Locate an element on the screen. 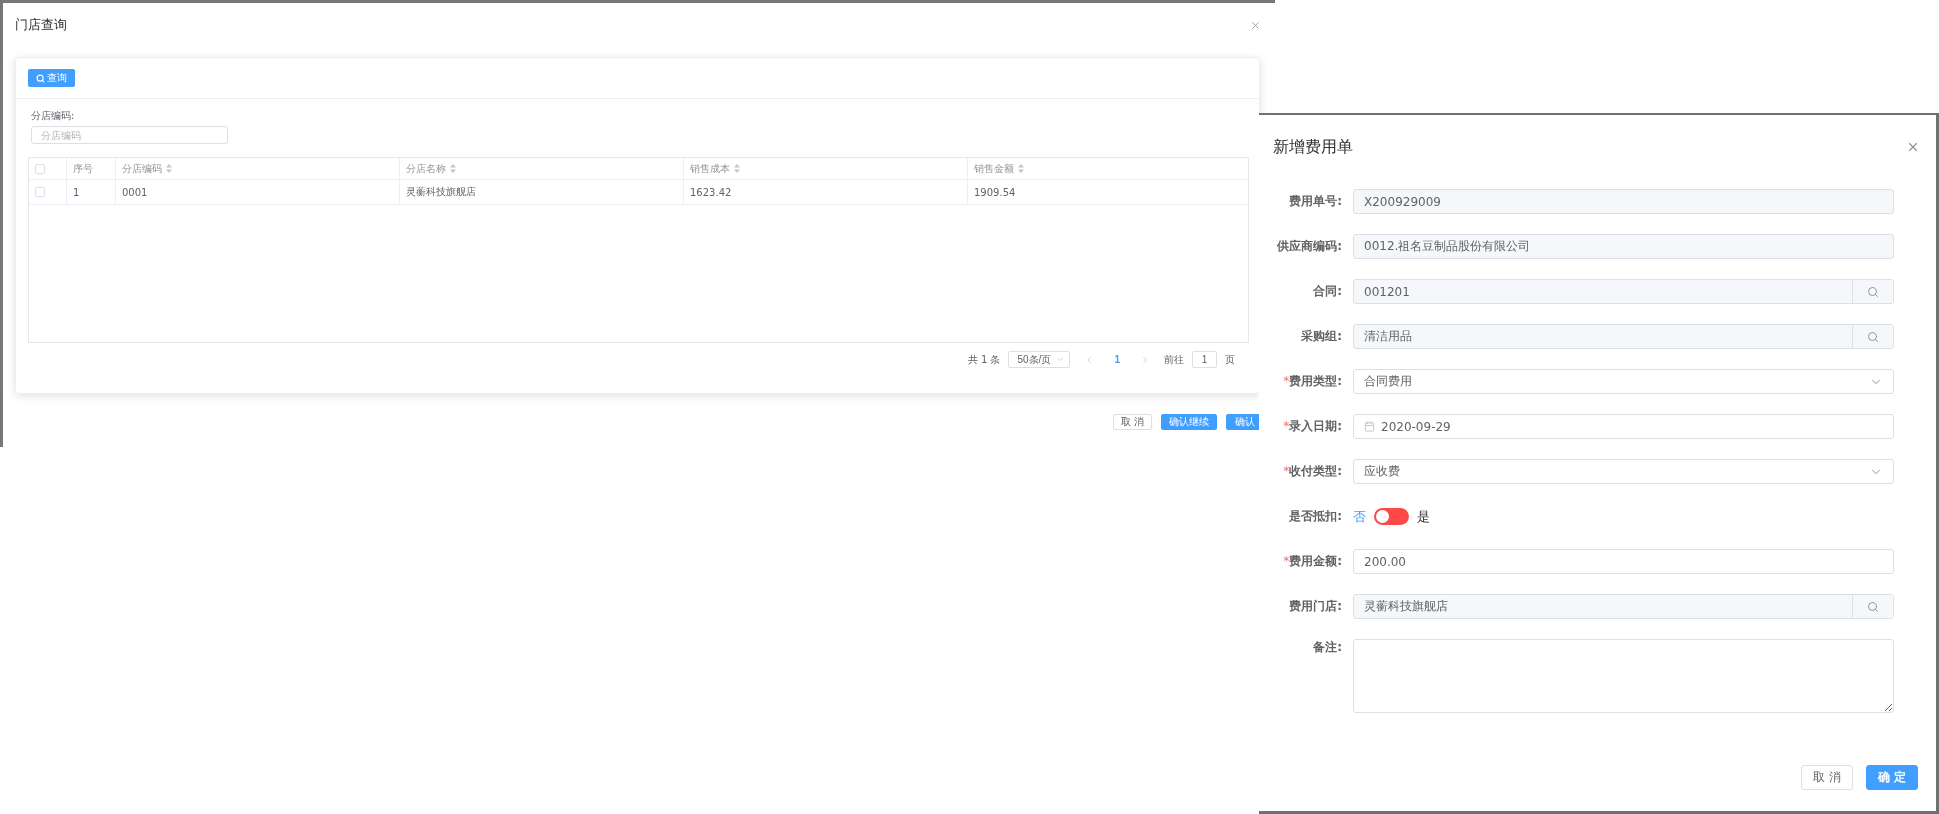 This screenshot has width=1939, height=814. field-label: 备注: is located at coordinates (1327, 647).